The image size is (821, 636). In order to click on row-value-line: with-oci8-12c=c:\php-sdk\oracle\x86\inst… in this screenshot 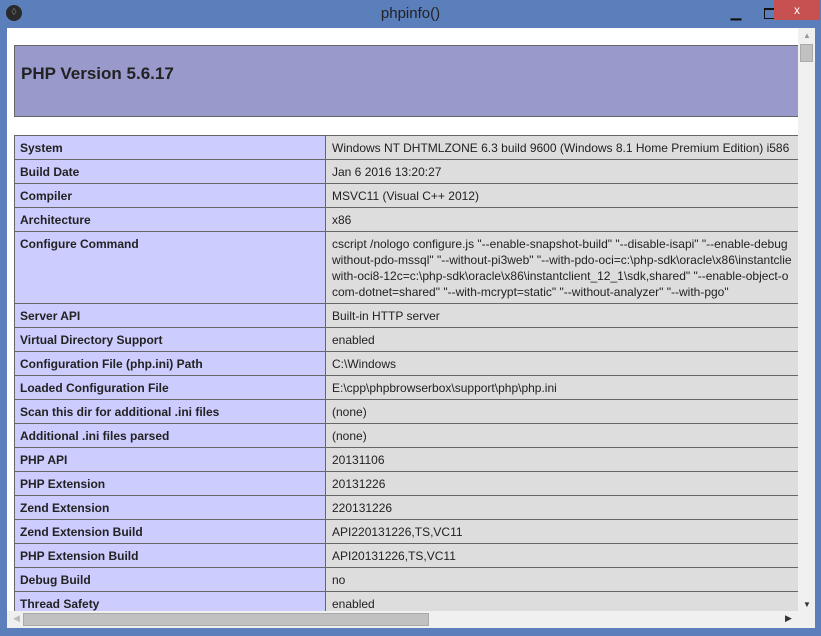, I will do `click(560, 276)`.